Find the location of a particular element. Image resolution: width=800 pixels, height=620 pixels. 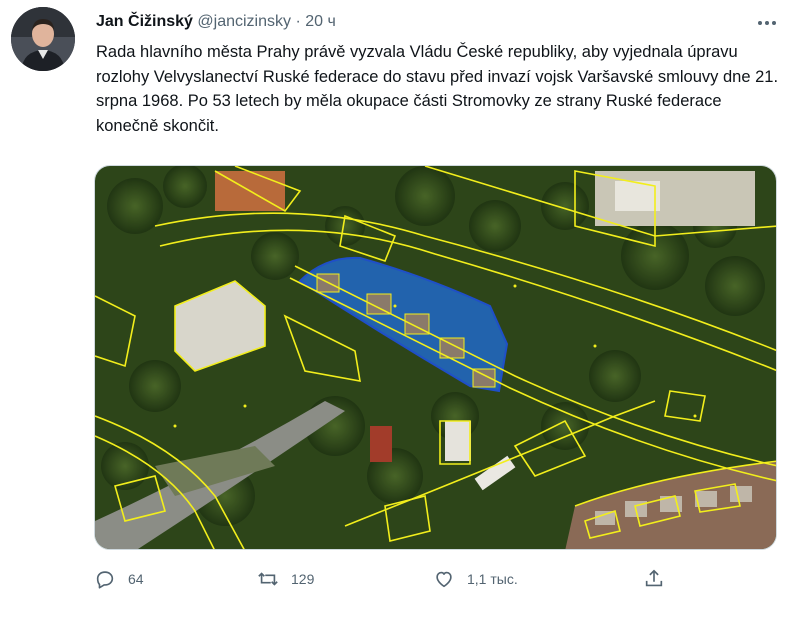

tweet-header: Jan Čižinský @jancizinsky · 20 ч is located at coordinates (216, 22).